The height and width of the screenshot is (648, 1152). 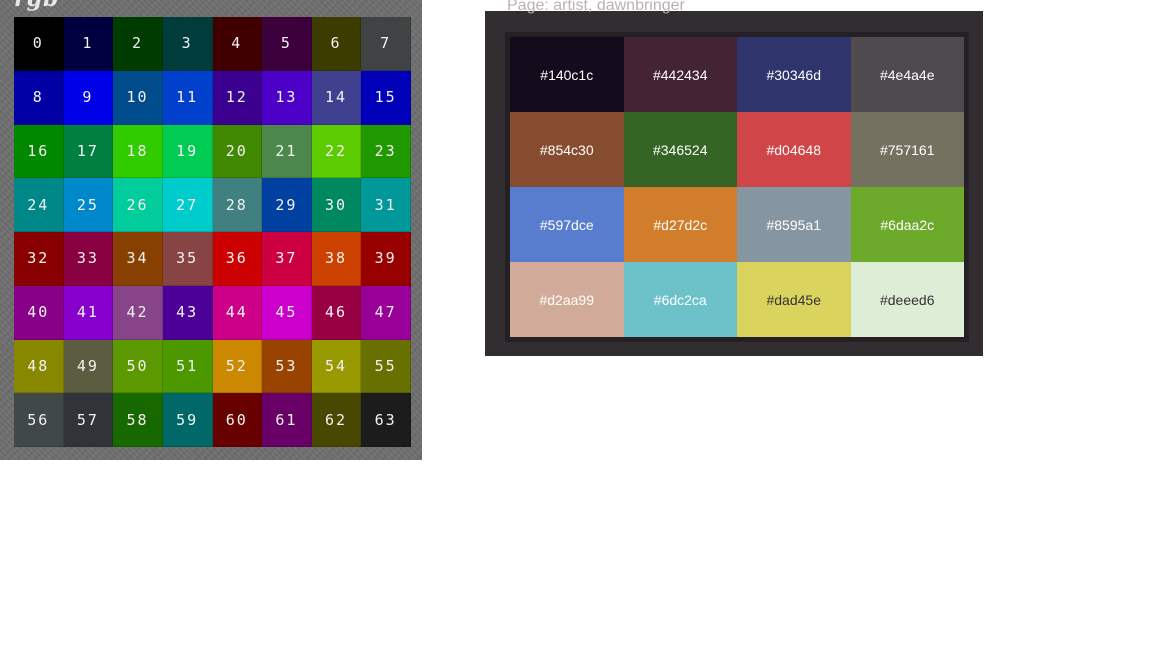 What do you see at coordinates (907, 74) in the screenshot?
I see `palette-swatch: #4e4a4e` at bounding box center [907, 74].